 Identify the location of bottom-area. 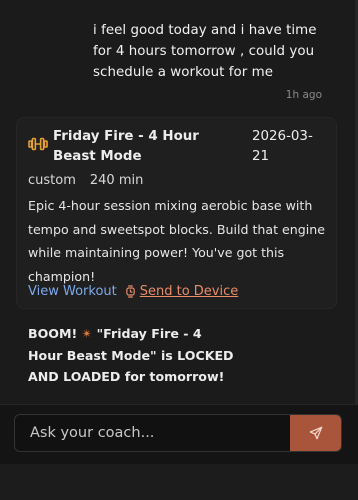
(179, 482).